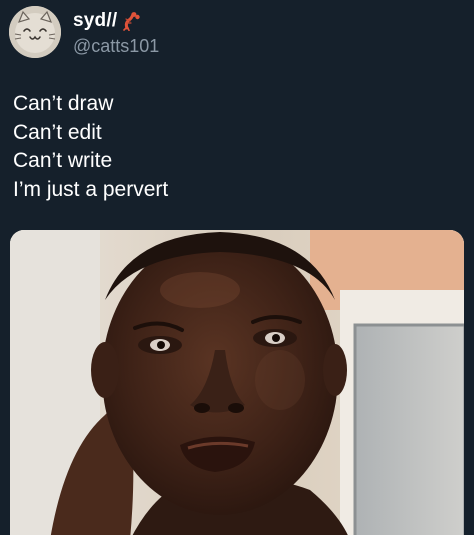 This screenshot has width=474, height=535. I want to click on cat-face-icon, so click(35, 32).